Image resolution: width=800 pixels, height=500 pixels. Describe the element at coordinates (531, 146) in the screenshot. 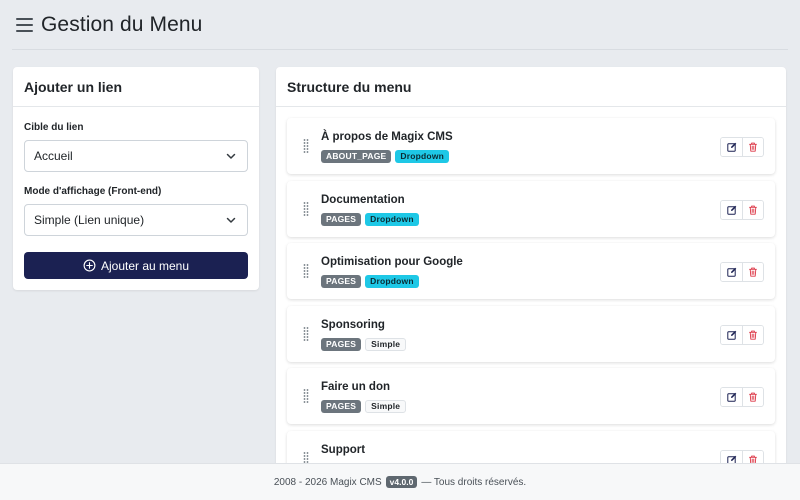

I see `menu-item: À propos de Magix CMS ABOUT_PAGE Dropdown` at that location.